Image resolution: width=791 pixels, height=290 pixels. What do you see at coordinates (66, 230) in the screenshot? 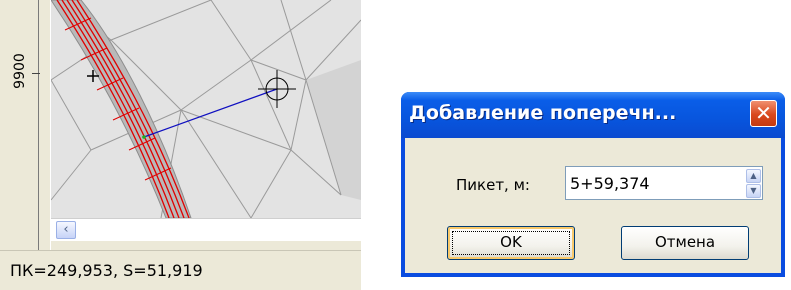
I see `scroll-left-arrow-icon: ‹` at bounding box center [66, 230].